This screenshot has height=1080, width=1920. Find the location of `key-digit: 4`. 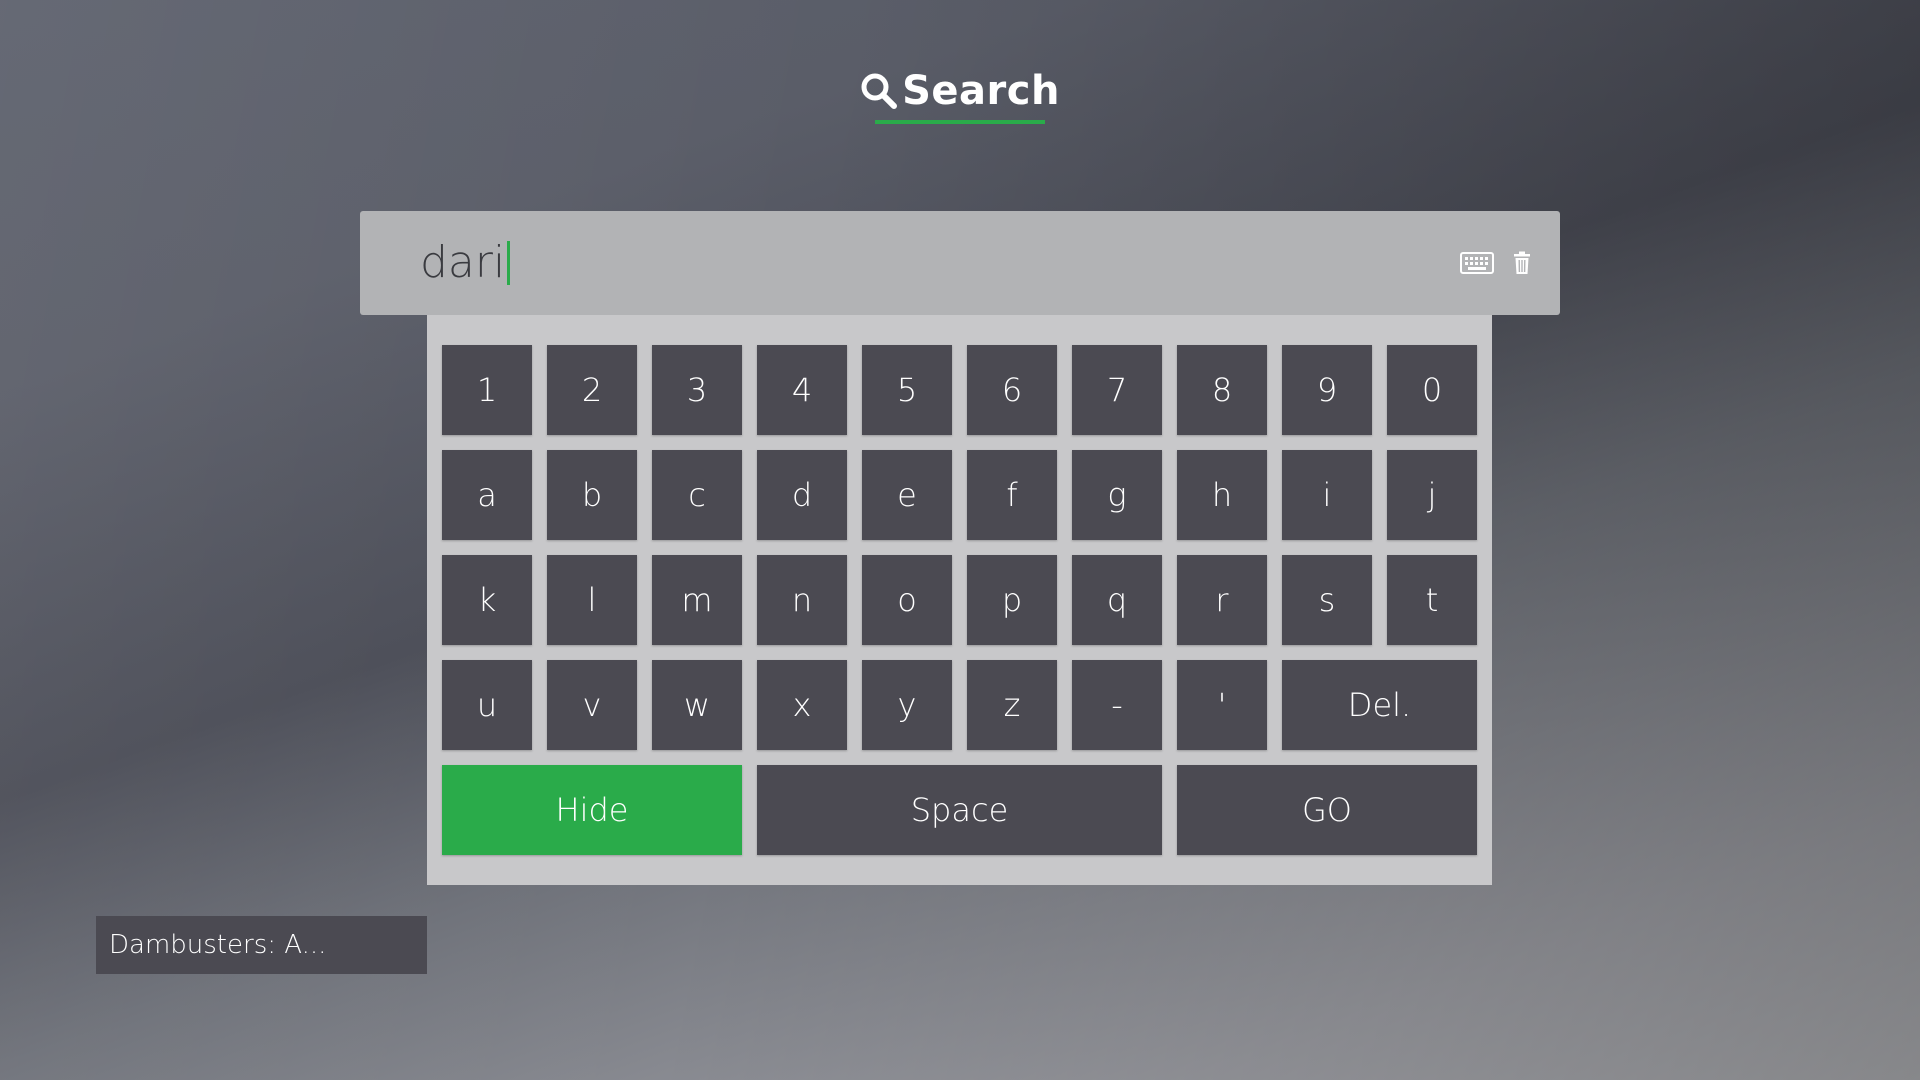

key-digit: 4 is located at coordinates (802, 390).